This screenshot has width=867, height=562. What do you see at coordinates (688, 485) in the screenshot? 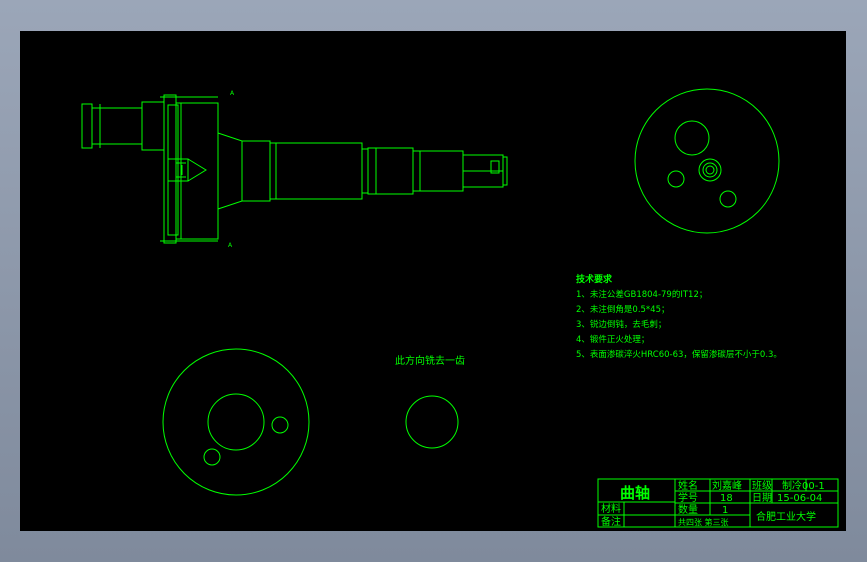
I see `name-label: 姓名` at bounding box center [688, 485].